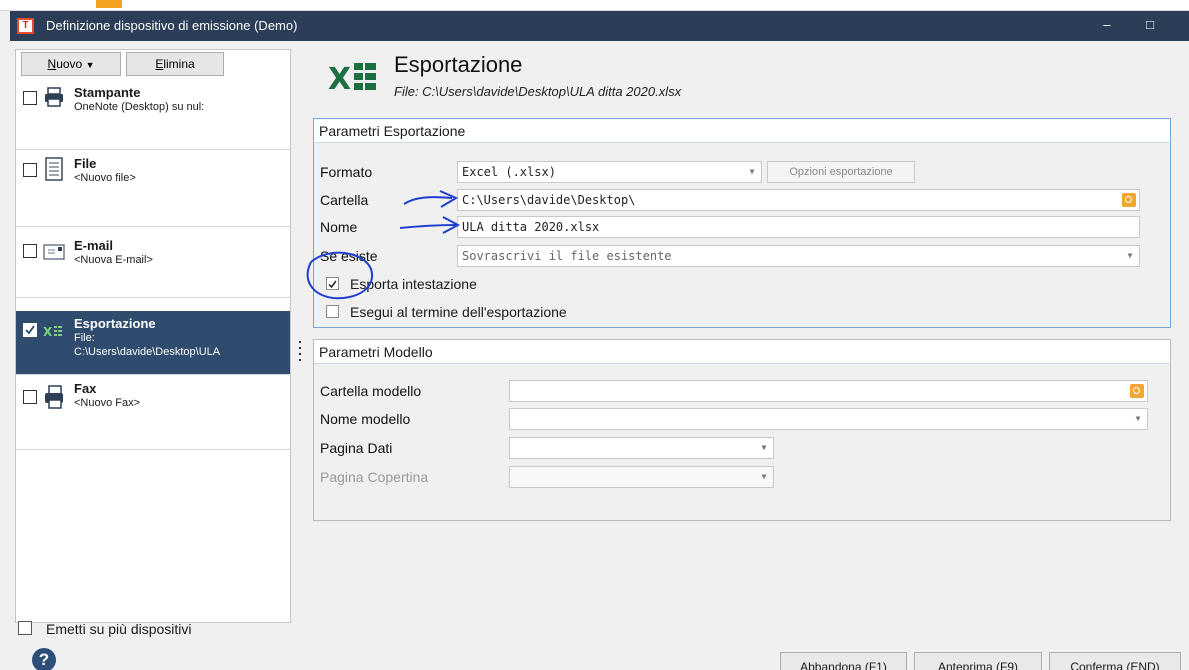  Describe the element at coordinates (1150, 25) in the screenshot. I see `maximize-button: □` at that location.